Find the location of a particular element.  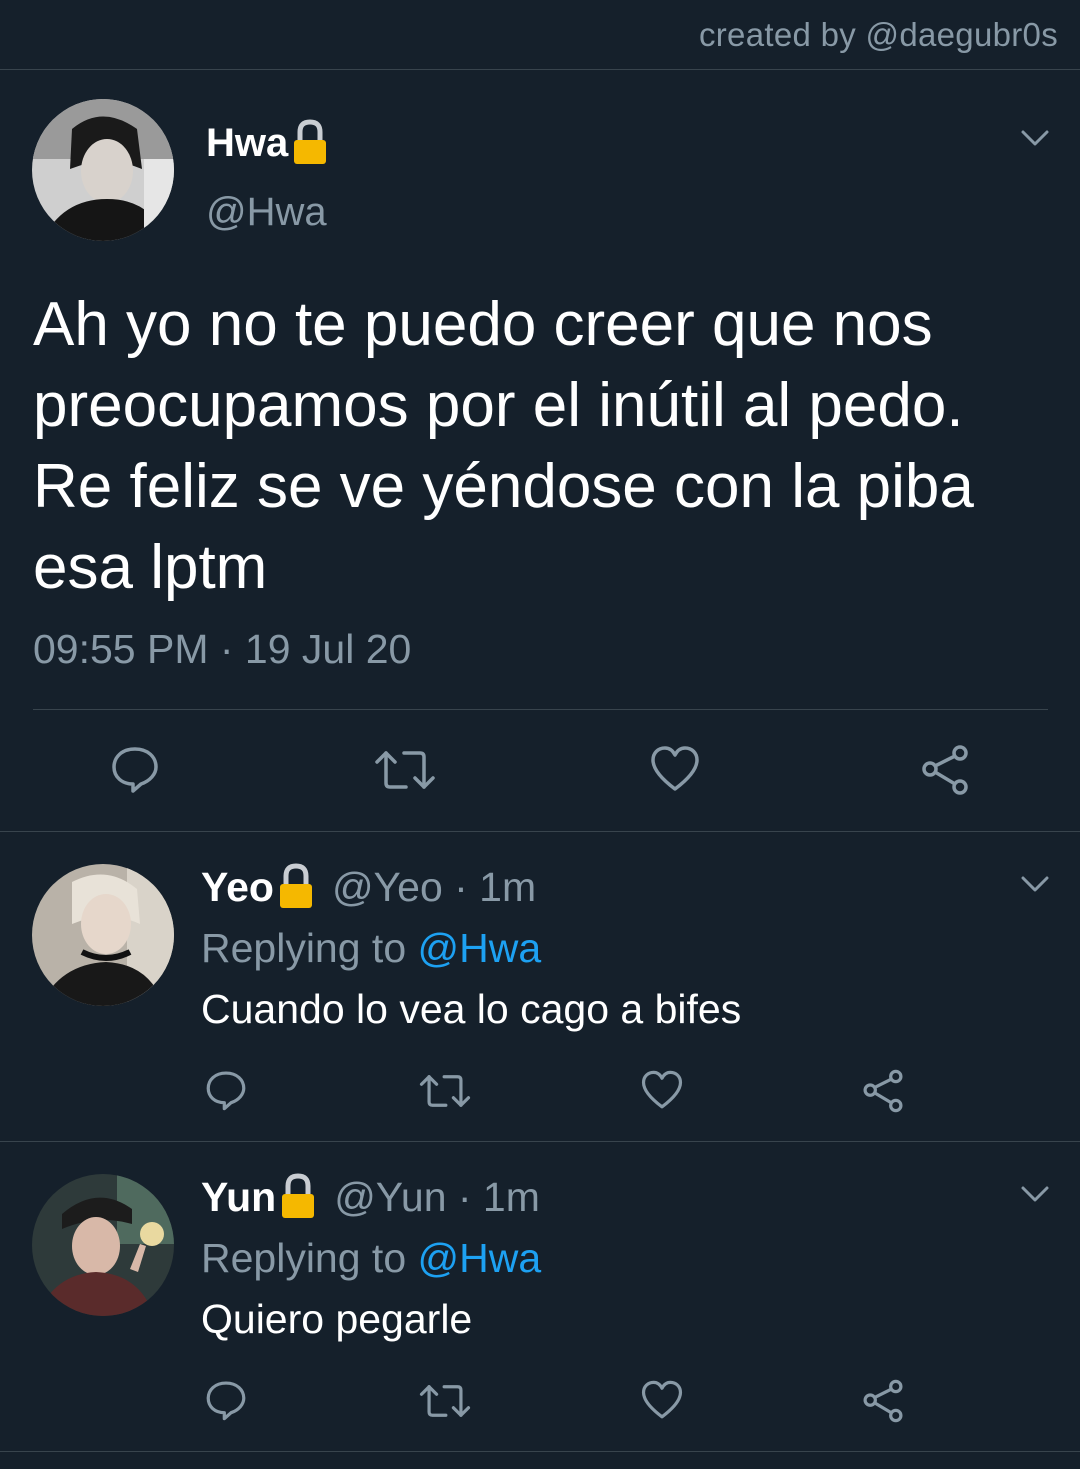

reply-author-name: Yeo is located at coordinates (237, 886).